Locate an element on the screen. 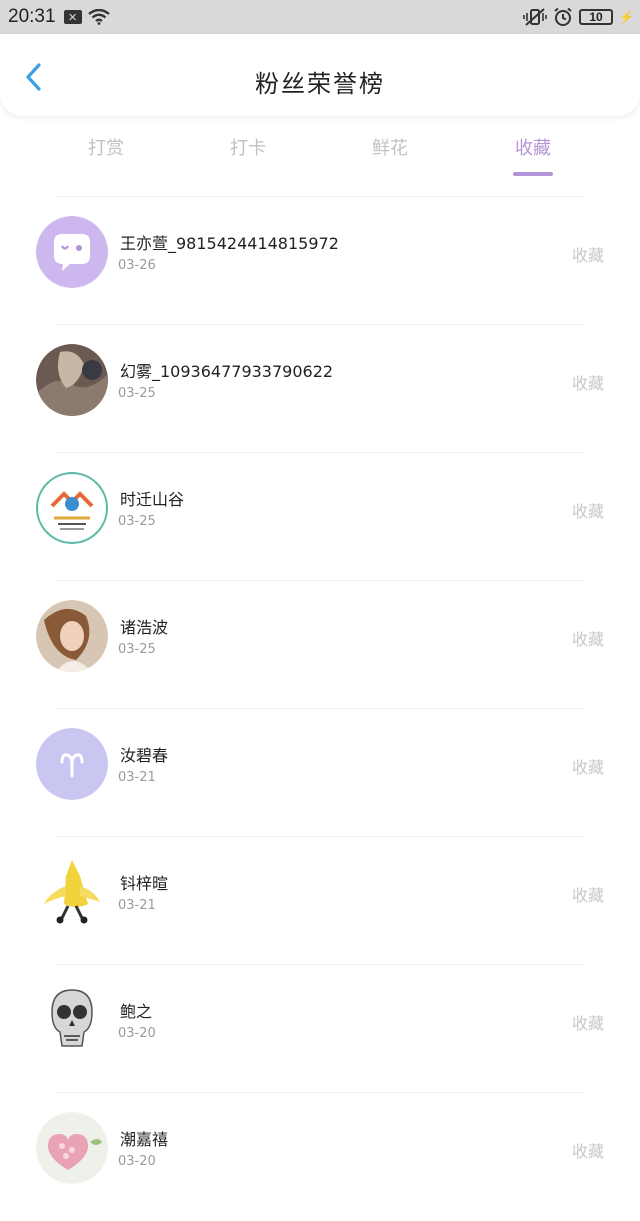  fan-date: 03-26 is located at coordinates (137, 265).